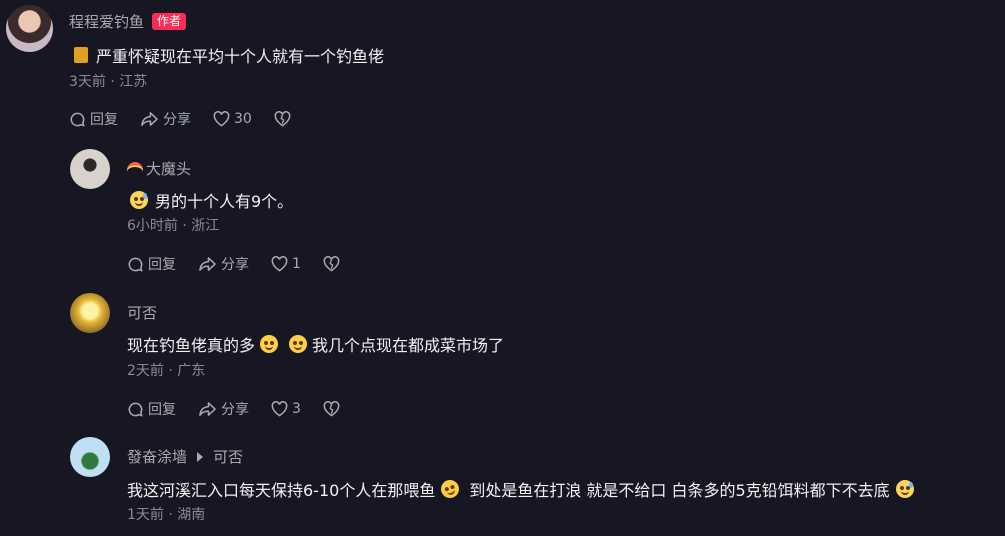  Describe the element at coordinates (135, 168) in the screenshot. I see `rainbow-icon` at that location.